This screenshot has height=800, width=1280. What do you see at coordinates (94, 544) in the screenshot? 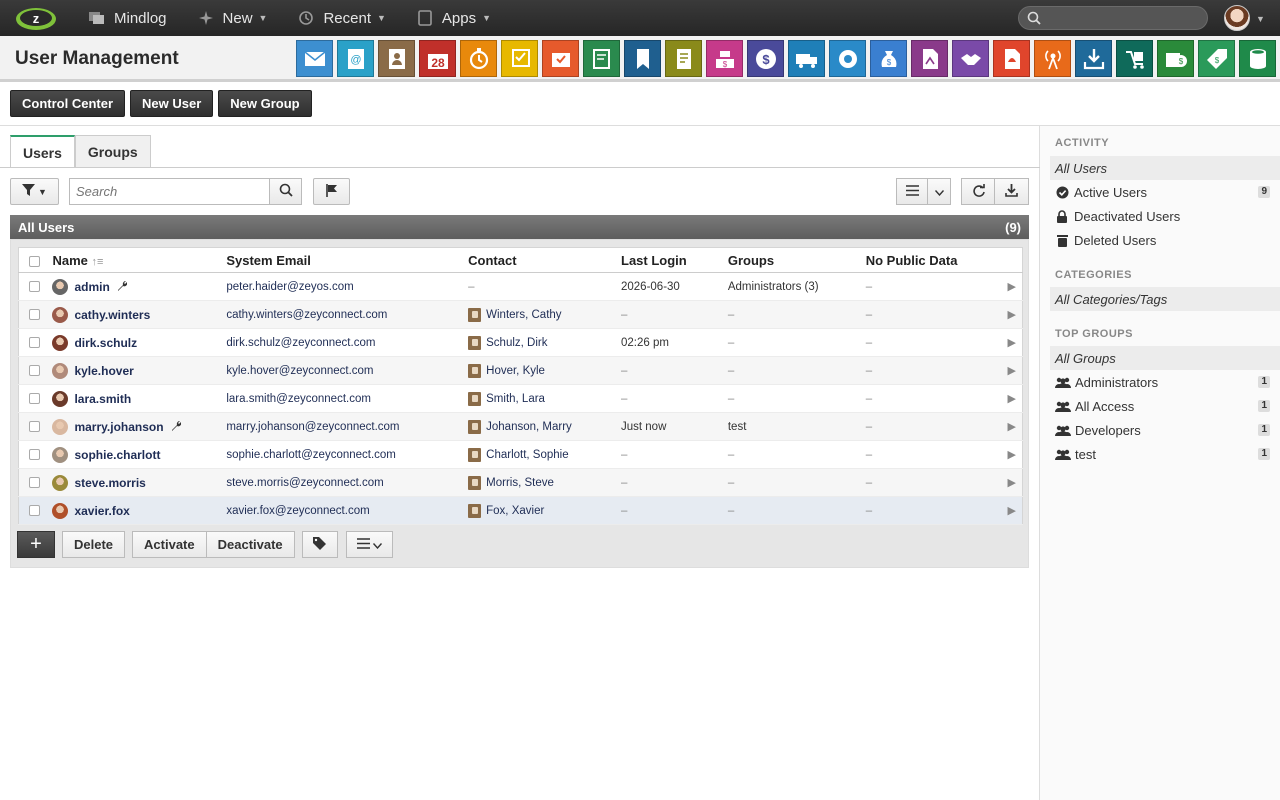
I see `delete-button: Delete` at bounding box center [94, 544].